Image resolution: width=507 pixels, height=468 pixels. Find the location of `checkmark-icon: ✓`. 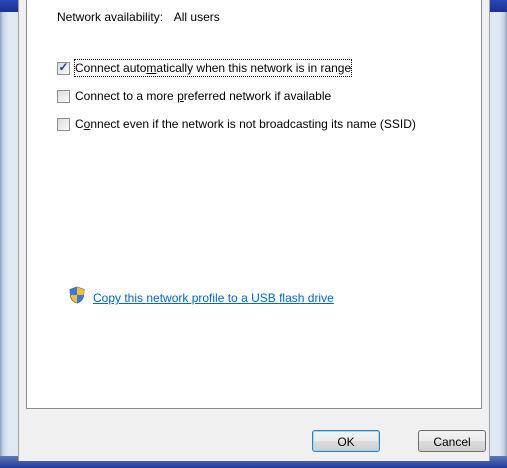

checkmark-icon: ✓ is located at coordinates (63, 67).